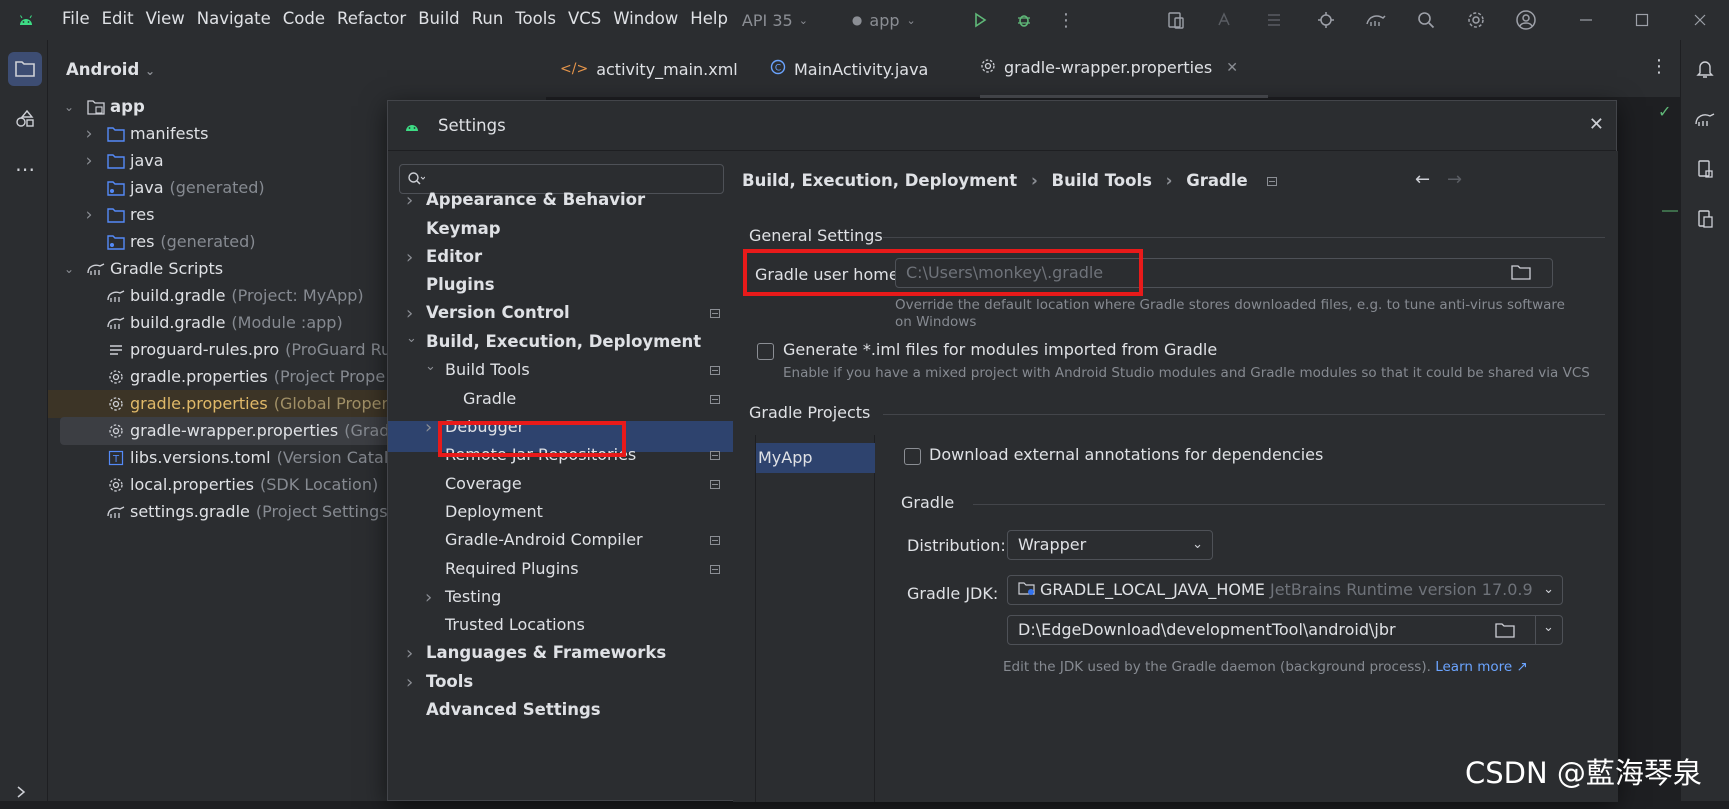 The height and width of the screenshot is (809, 1729). I want to click on tab-main-activity-java: C MainActivity.java, so click(849, 69).